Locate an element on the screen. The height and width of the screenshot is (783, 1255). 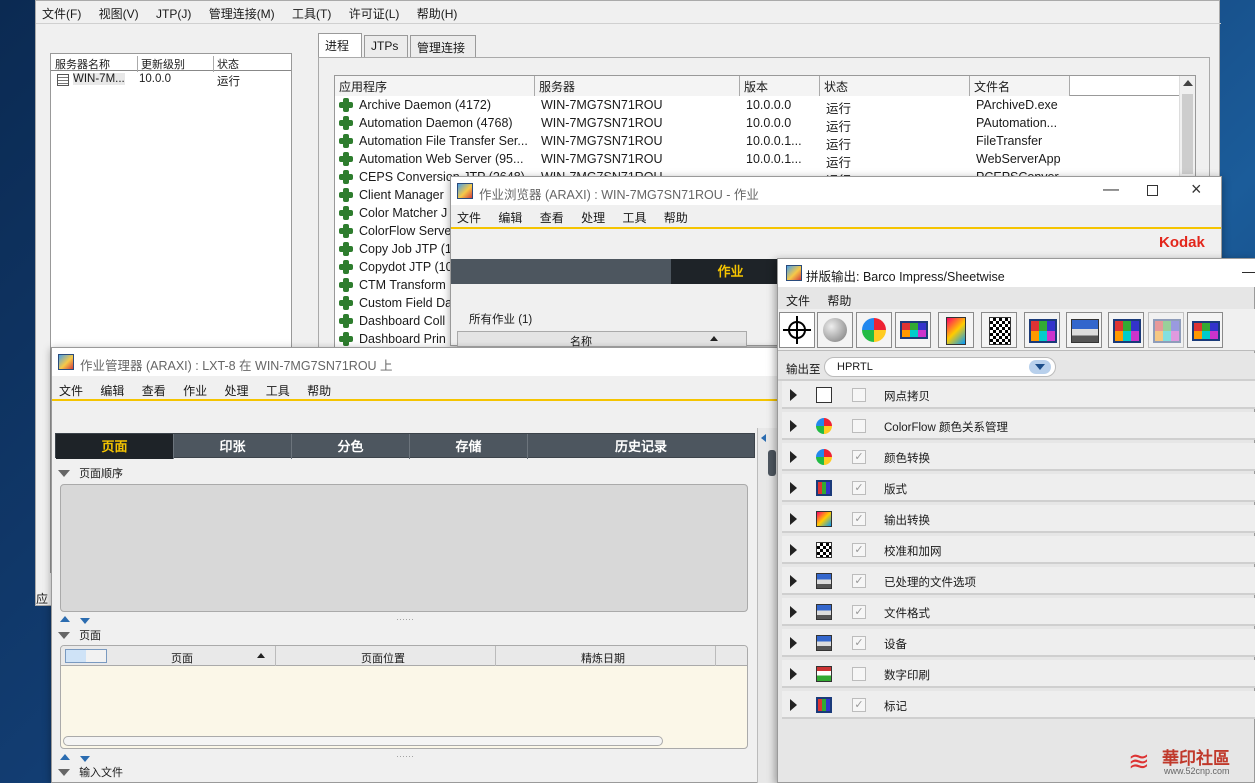
menu-manage-connection: 管理连接(M) is located at coordinates (242, 13).